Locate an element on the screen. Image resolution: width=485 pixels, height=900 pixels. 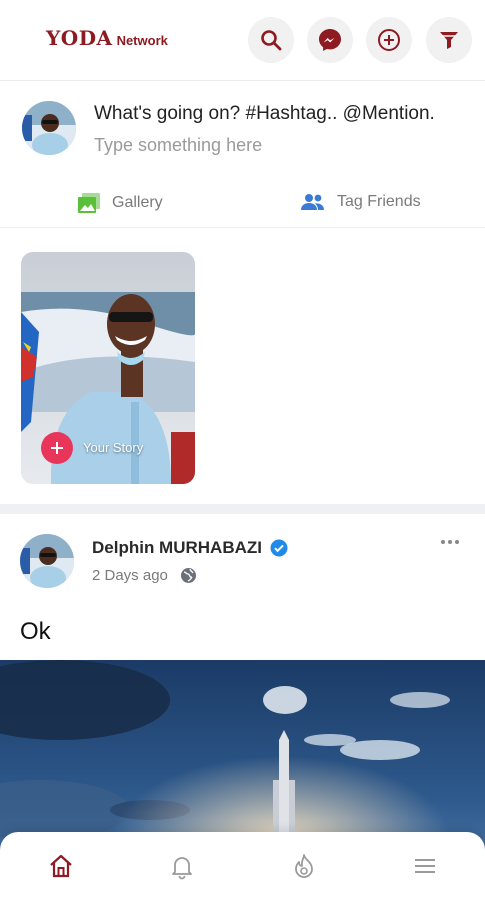
post-timestamp: 2 Days ago is located at coordinates (130, 575).